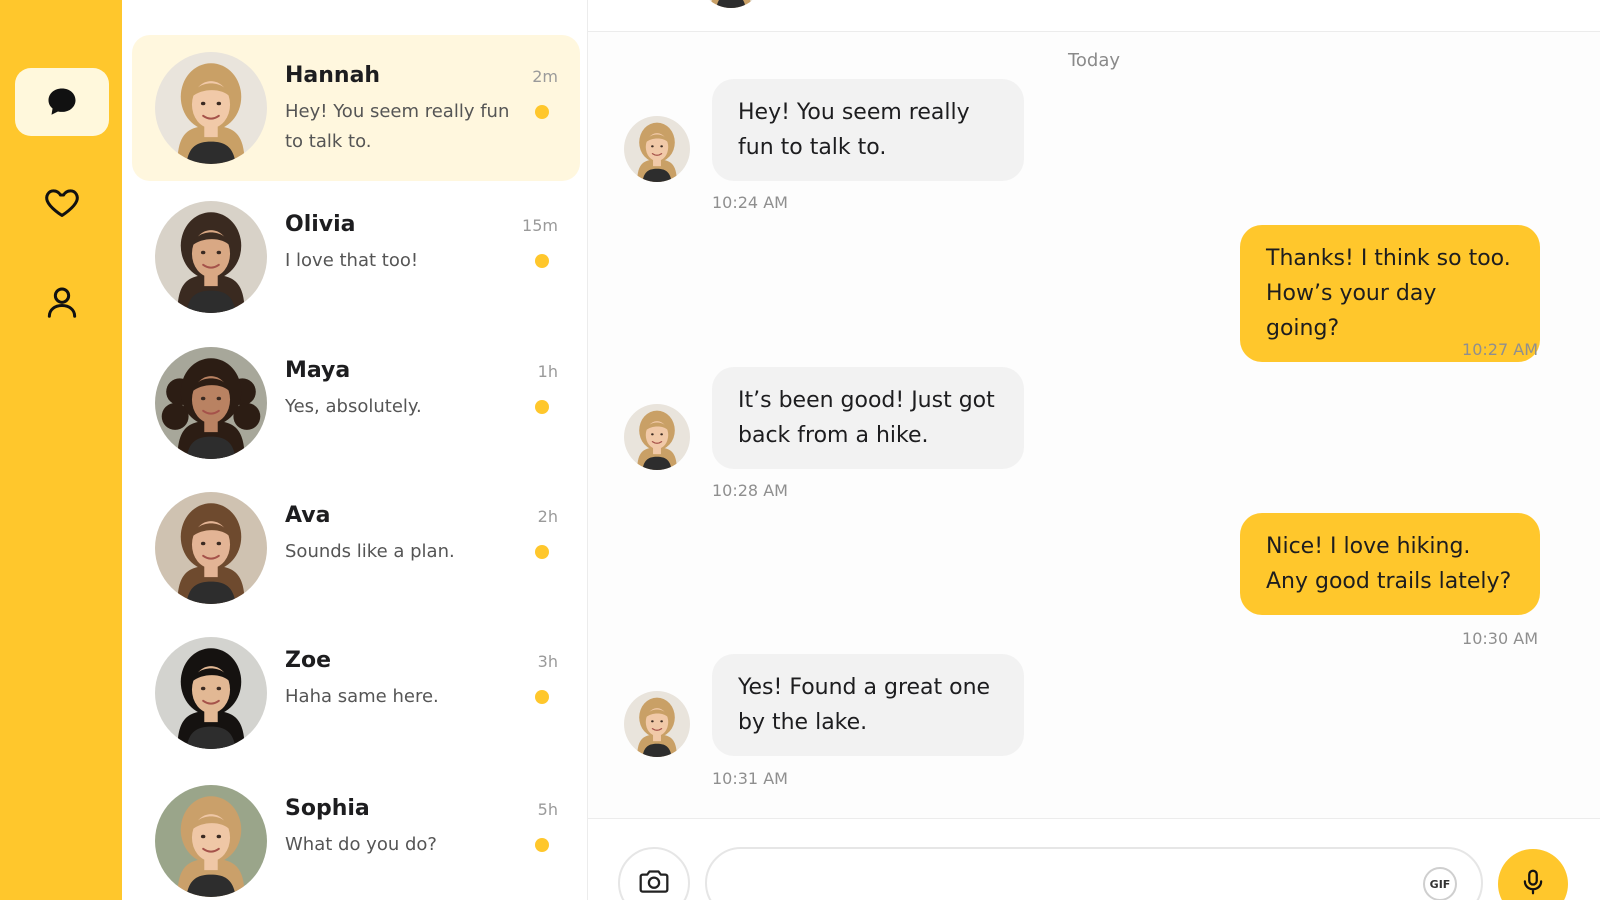  I want to click on conversation-item: Zoe 3h Haha same here., so click(356, 693).